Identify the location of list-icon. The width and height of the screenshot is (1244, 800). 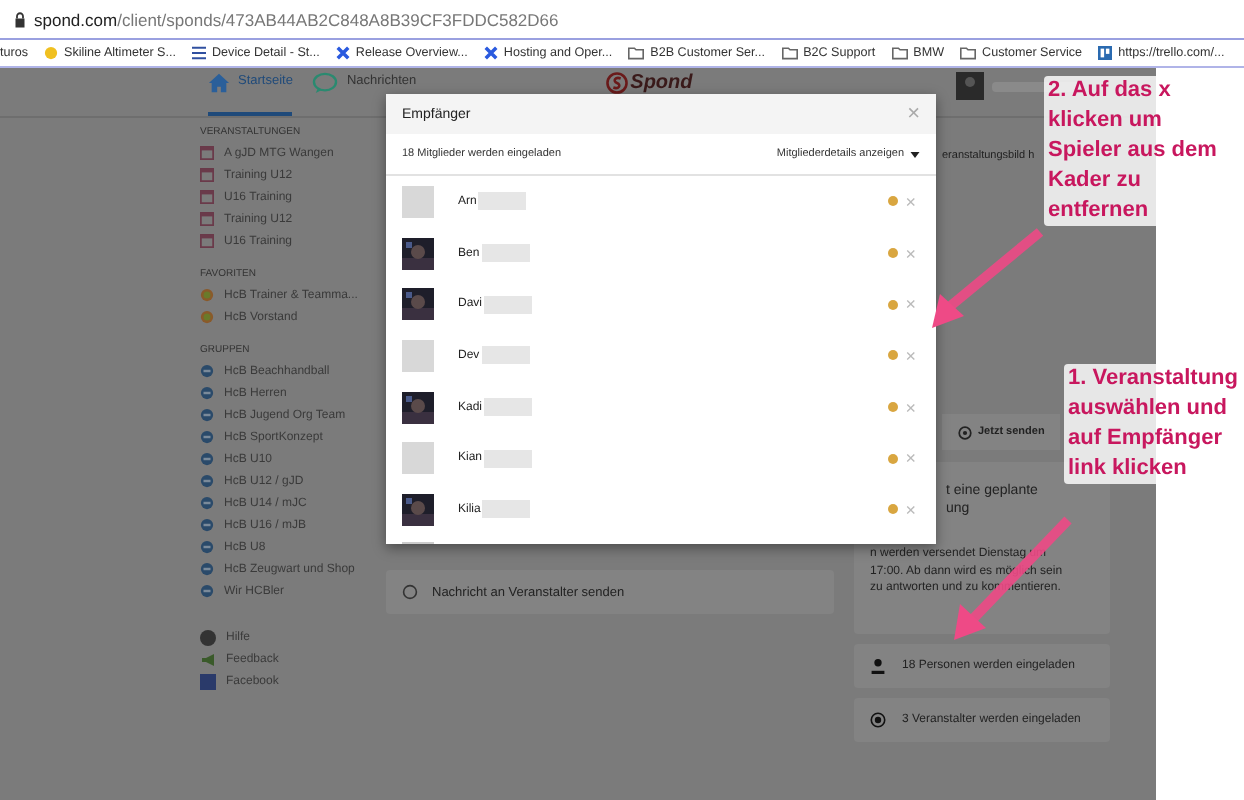
(199, 53).